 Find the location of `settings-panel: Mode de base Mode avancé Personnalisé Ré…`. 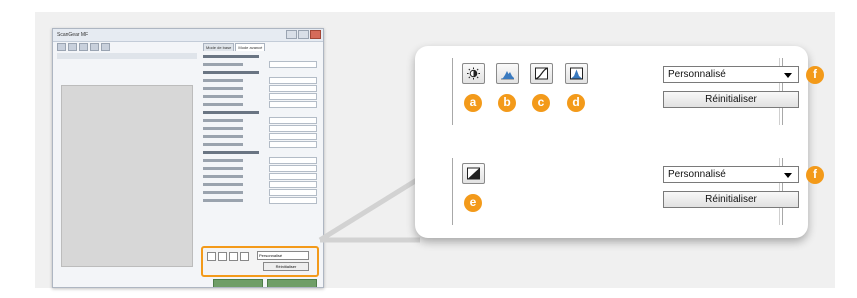

settings-panel: Mode de base Mode avancé Personnalisé Ré… is located at coordinates (260, 162).